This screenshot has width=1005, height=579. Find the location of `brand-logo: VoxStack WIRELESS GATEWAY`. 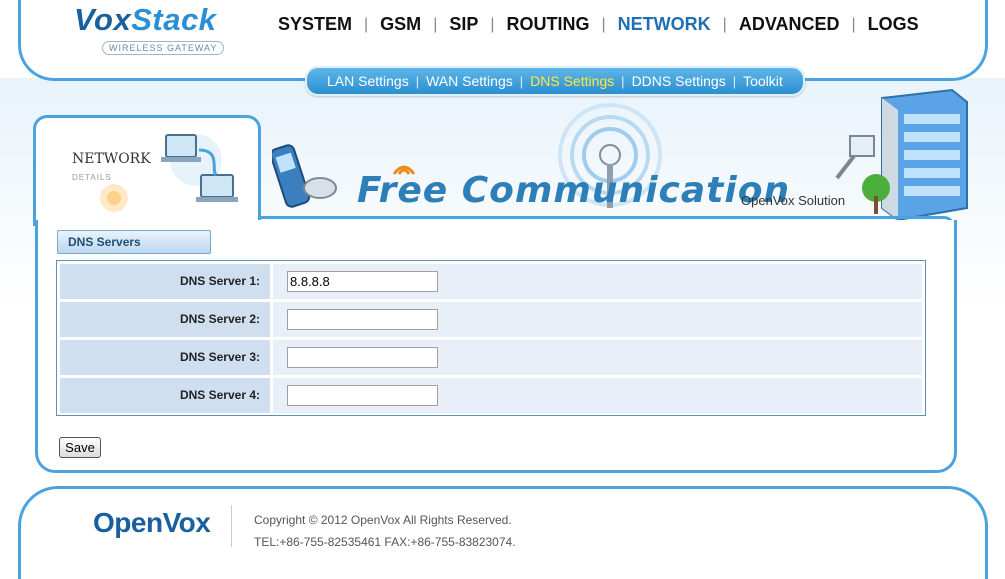

brand-logo: VoxStack WIRELESS GATEWAY is located at coordinates (149, 29).